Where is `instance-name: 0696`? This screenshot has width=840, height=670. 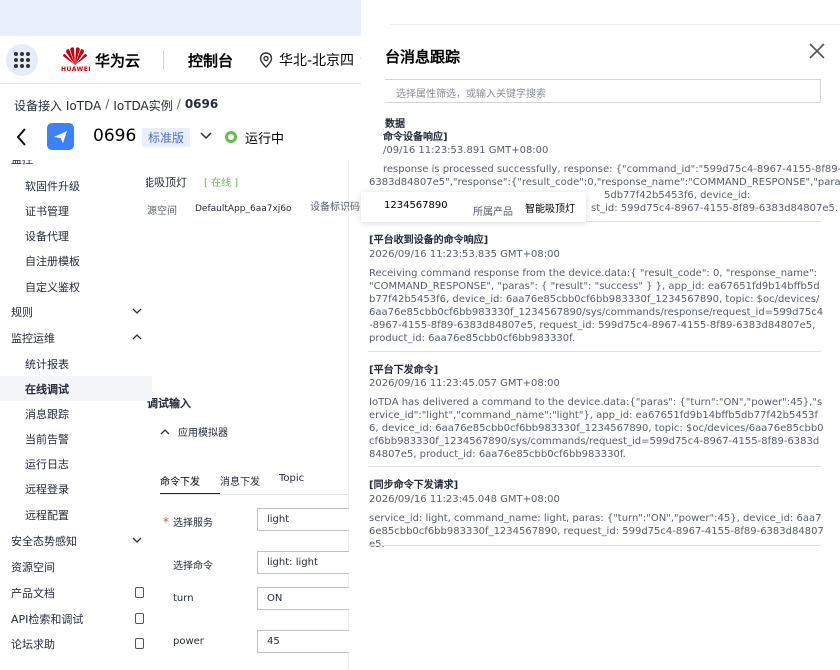 instance-name: 0696 is located at coordinates (115, 136).